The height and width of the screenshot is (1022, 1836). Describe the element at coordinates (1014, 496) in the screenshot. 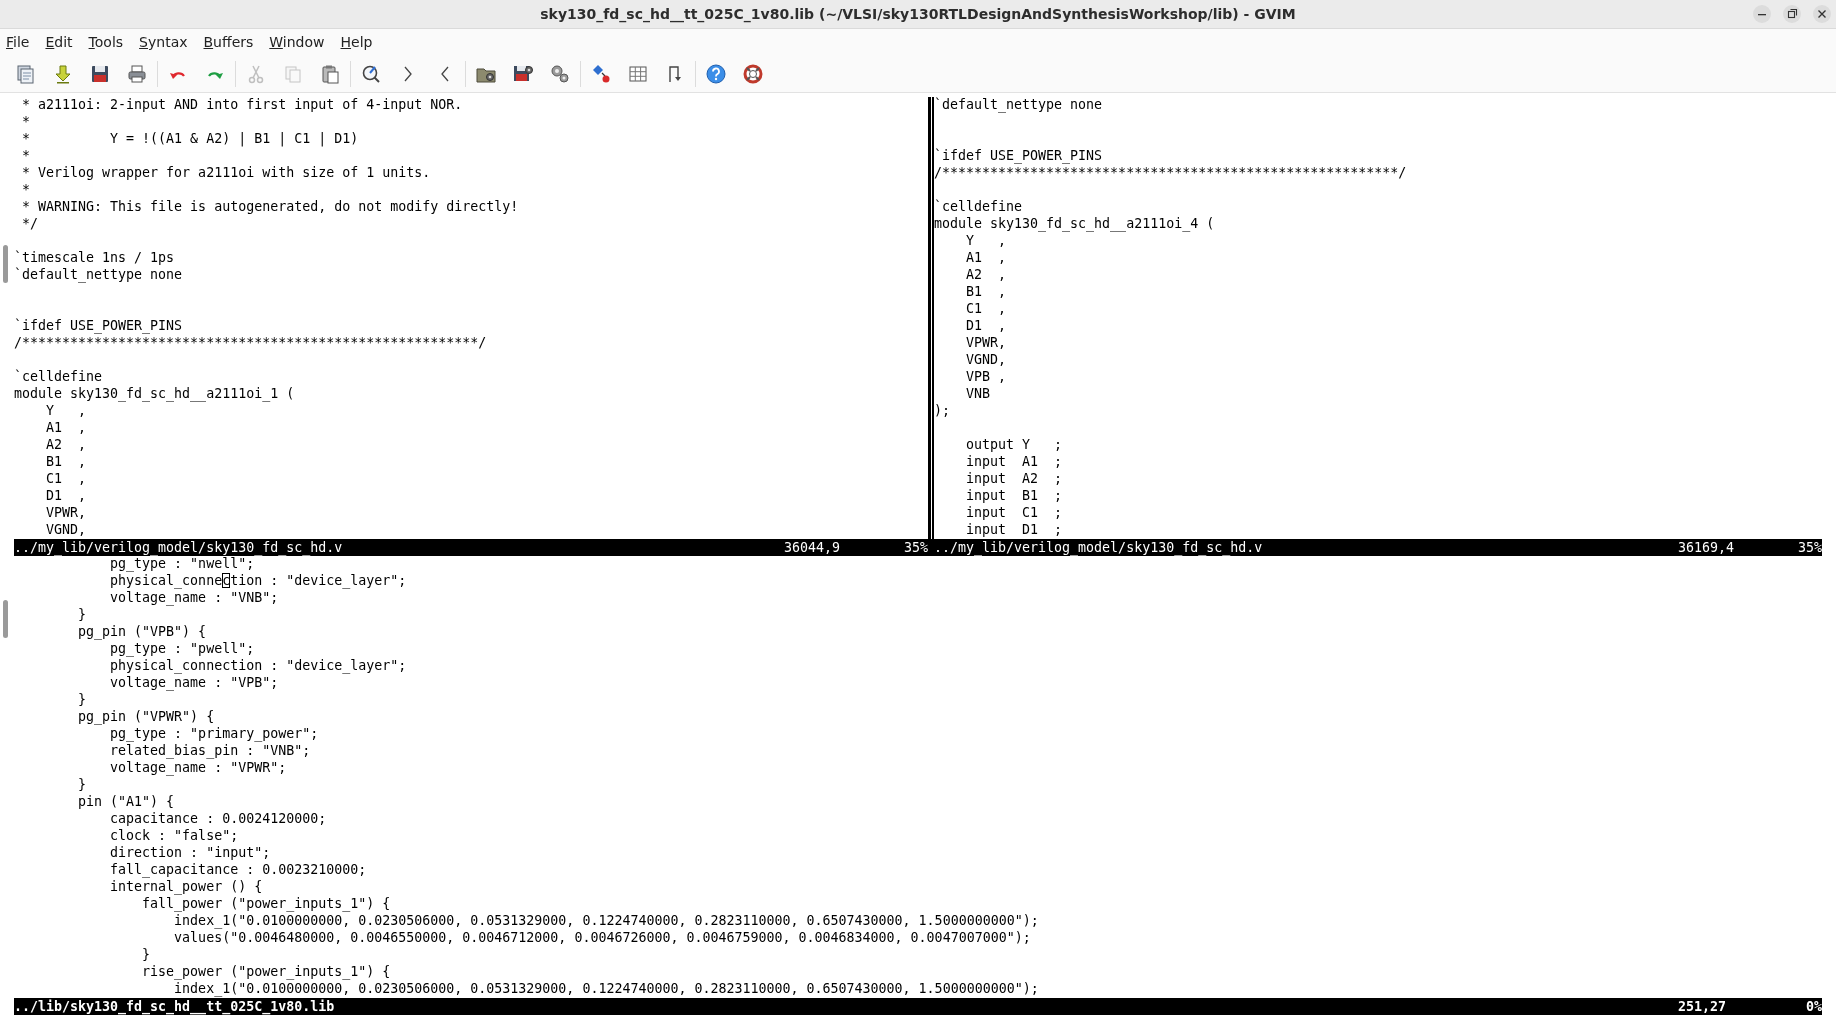

I see `code-line: input B1 ;` at that location.